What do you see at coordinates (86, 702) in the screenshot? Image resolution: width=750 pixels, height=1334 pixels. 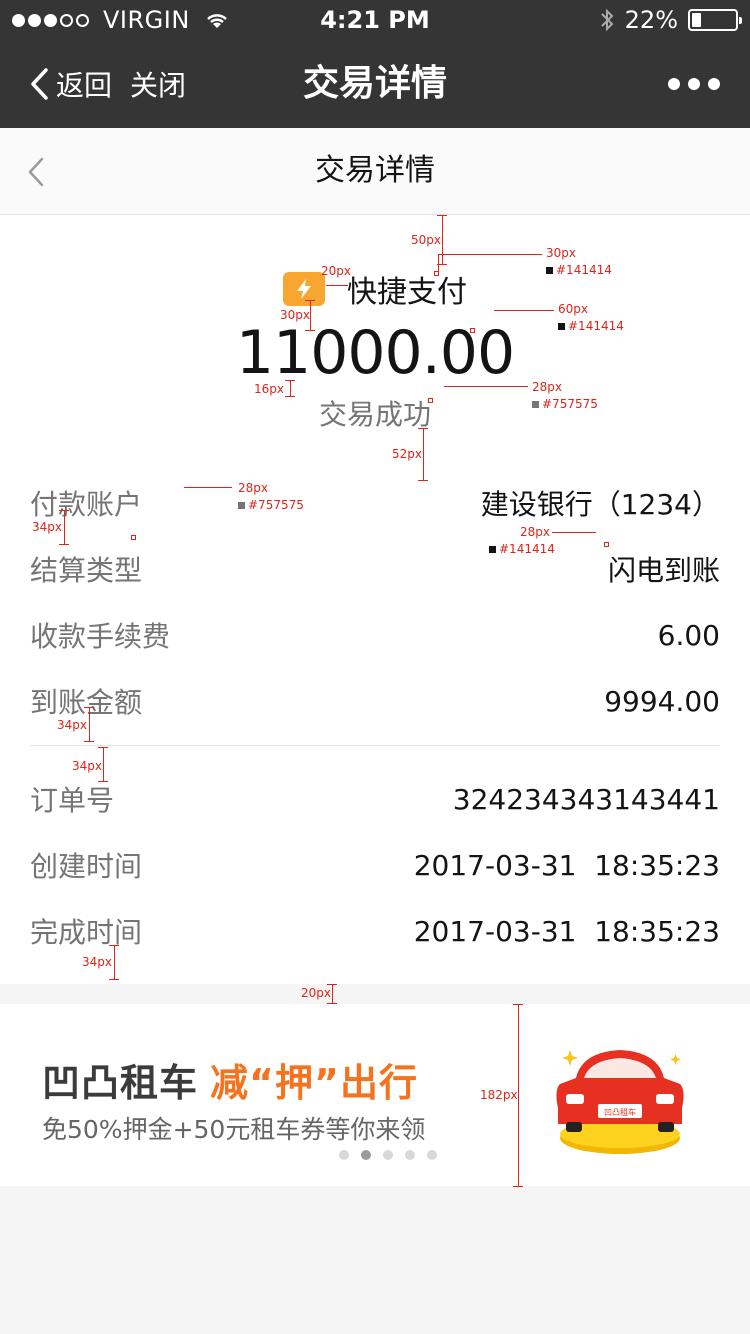 I see `detail-label: 到账金额` at bounding box center [86, 702].